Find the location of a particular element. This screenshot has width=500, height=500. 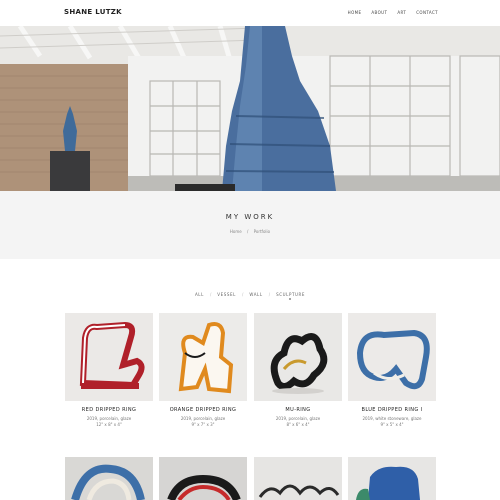

work-meta-dimensions: 9" x 5" x 4" is located at coordinates (392, 424).